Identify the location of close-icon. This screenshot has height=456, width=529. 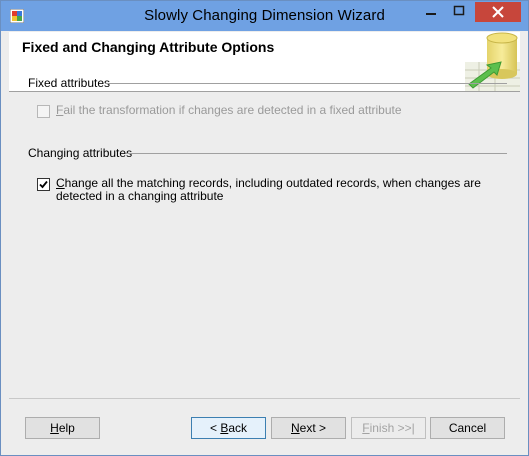
(498, 12).